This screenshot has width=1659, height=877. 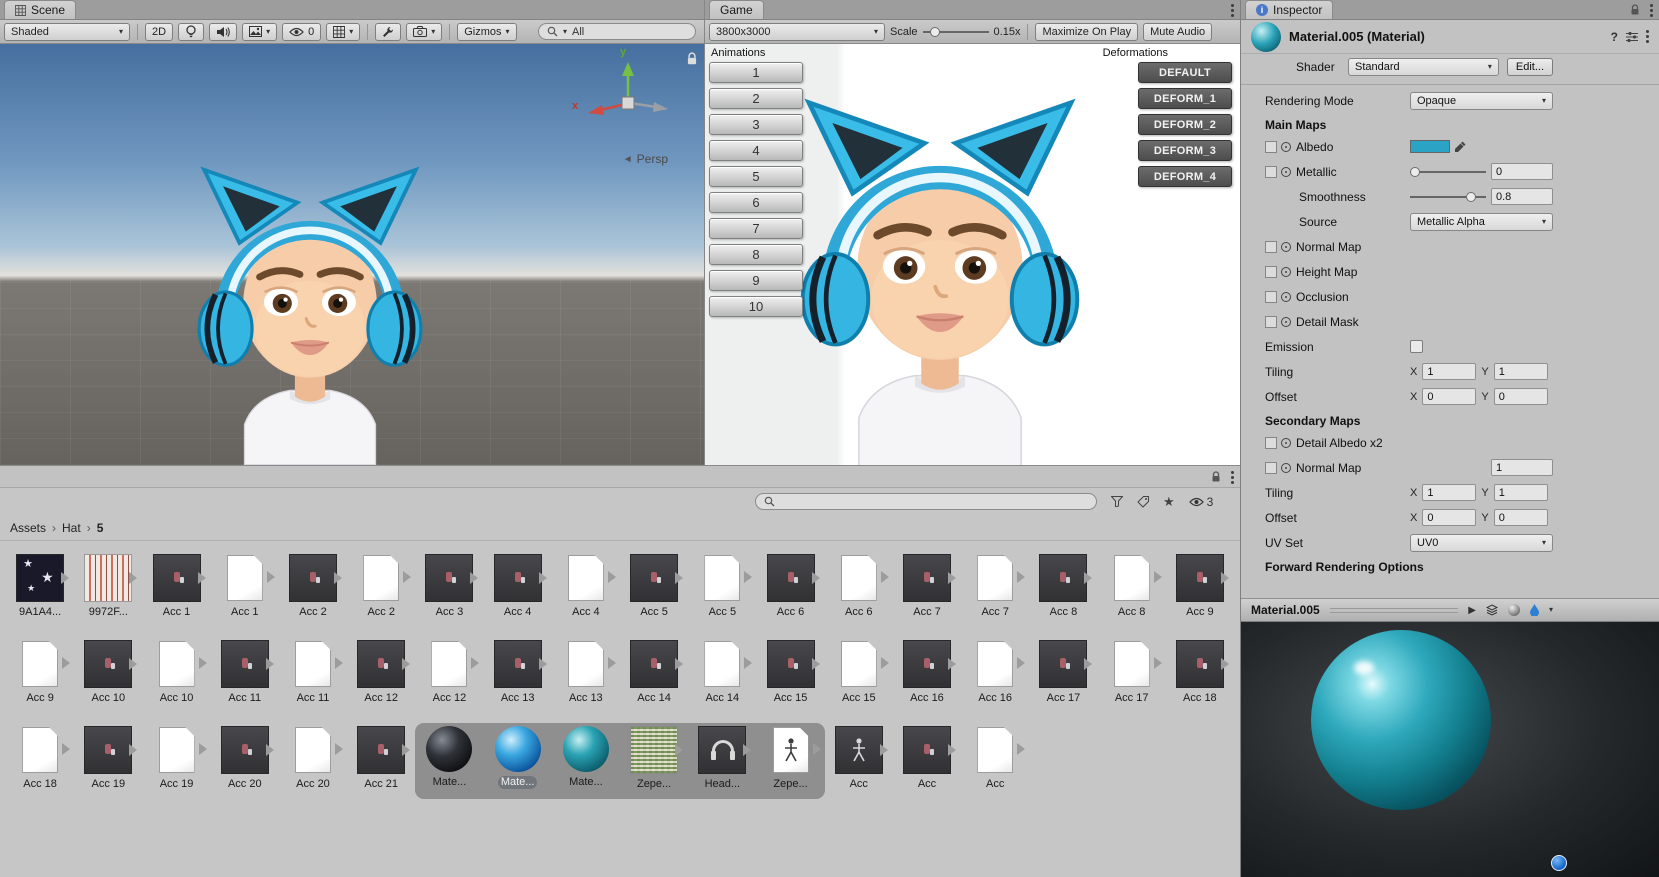 I want to click on asset-item: Acc 21, so click(x=381, y=761).